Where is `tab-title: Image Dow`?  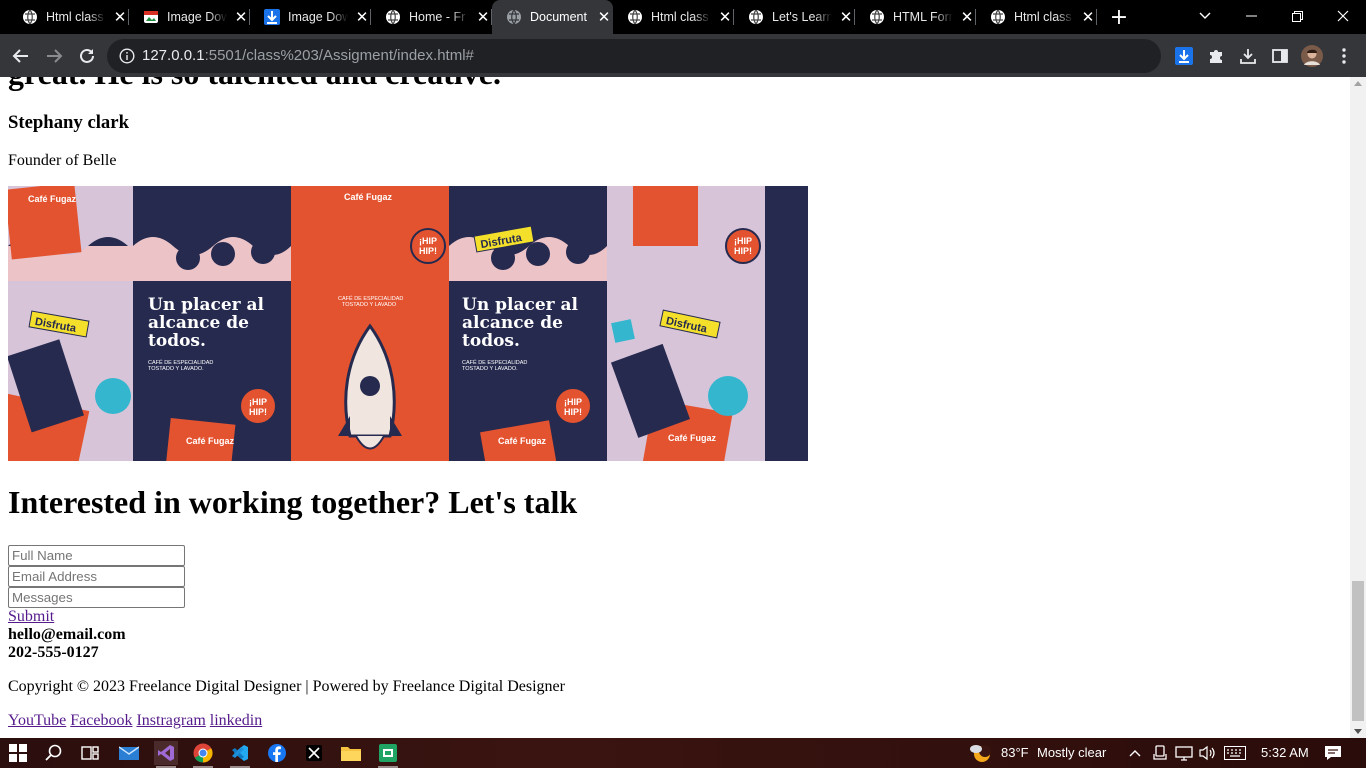
tab-title: Image Dow is located at coordinates (197, 17).